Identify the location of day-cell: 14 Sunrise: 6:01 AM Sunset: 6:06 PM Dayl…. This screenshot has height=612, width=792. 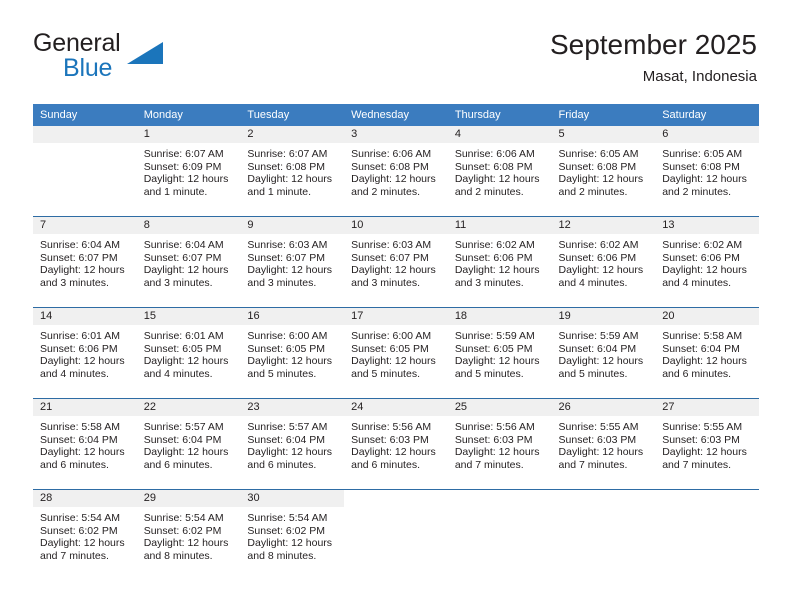
(85, 353).